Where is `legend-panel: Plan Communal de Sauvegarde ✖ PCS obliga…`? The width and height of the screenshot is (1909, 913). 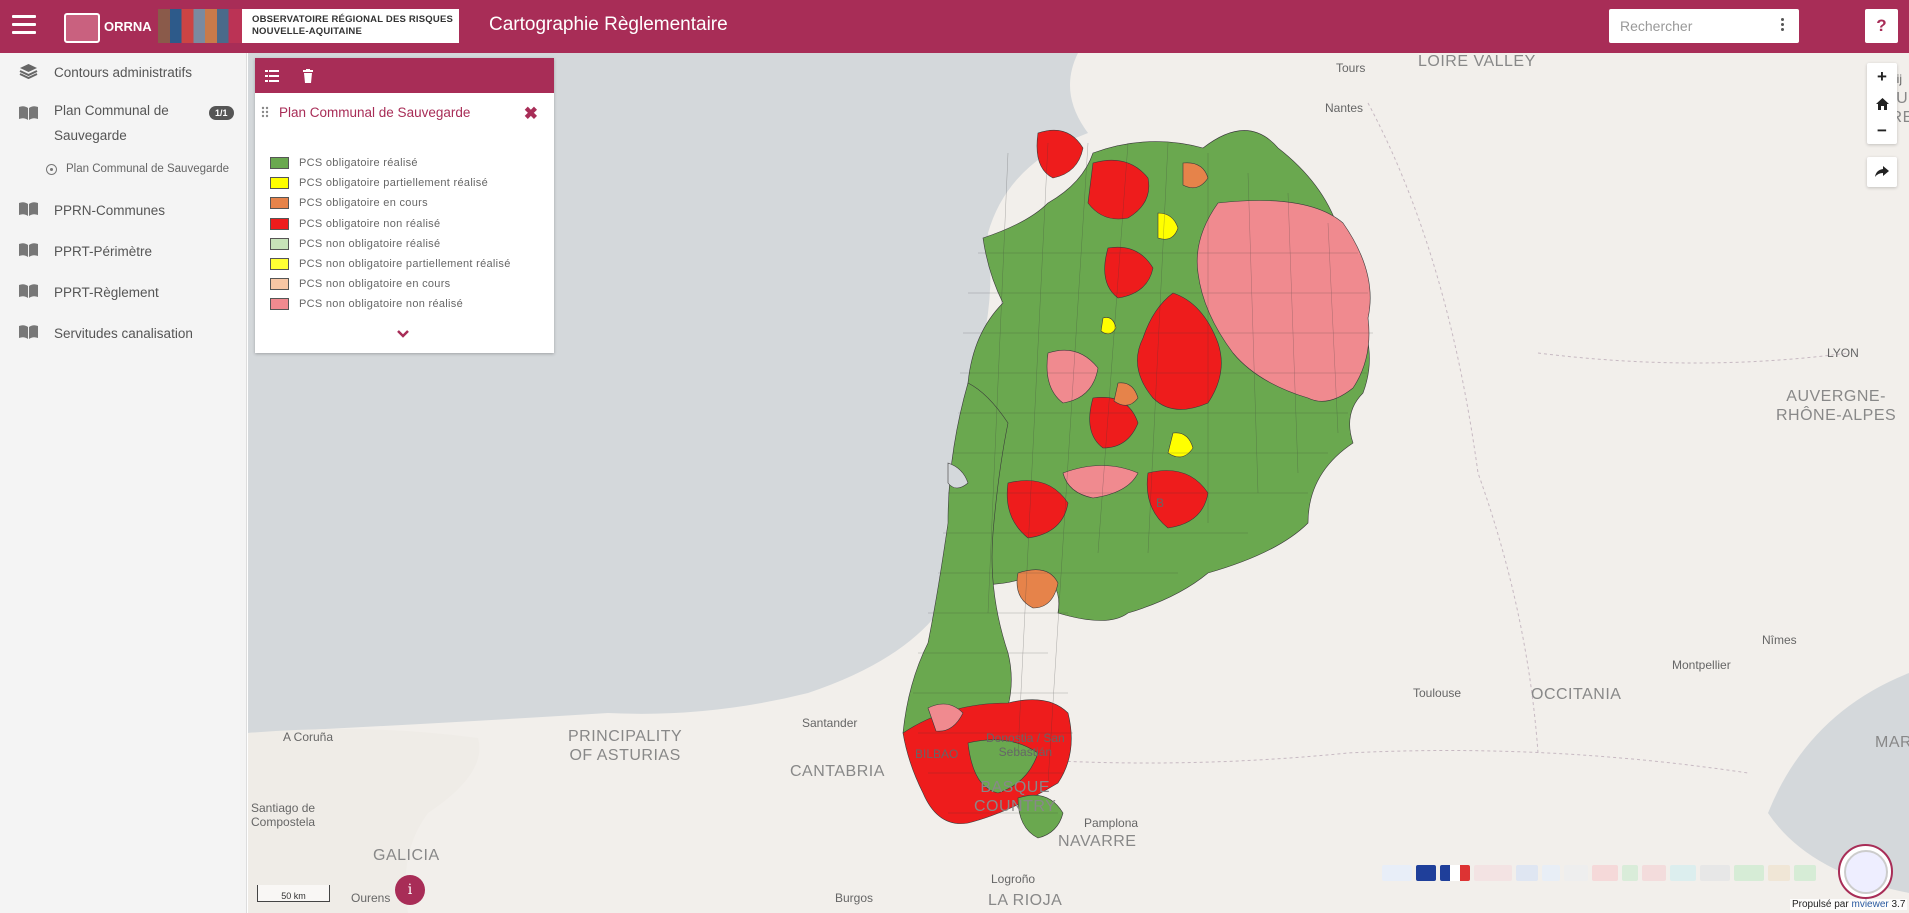 legend-panel: Plan Communal de Sauvegarde ✖ PCS obliga… is located at coordinates (404, 205).